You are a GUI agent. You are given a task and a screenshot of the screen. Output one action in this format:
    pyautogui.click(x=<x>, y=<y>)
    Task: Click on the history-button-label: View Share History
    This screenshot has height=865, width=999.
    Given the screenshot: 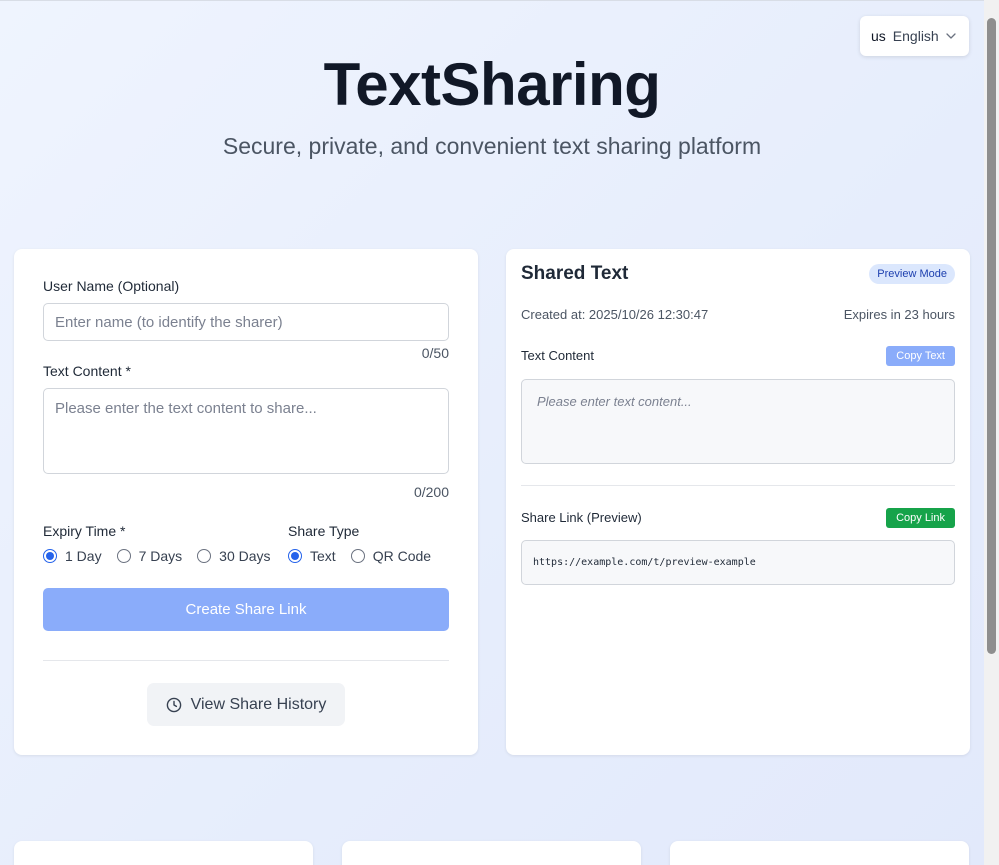 What is the action you would take?
    pyautogui.click(x=258, y=704)
    